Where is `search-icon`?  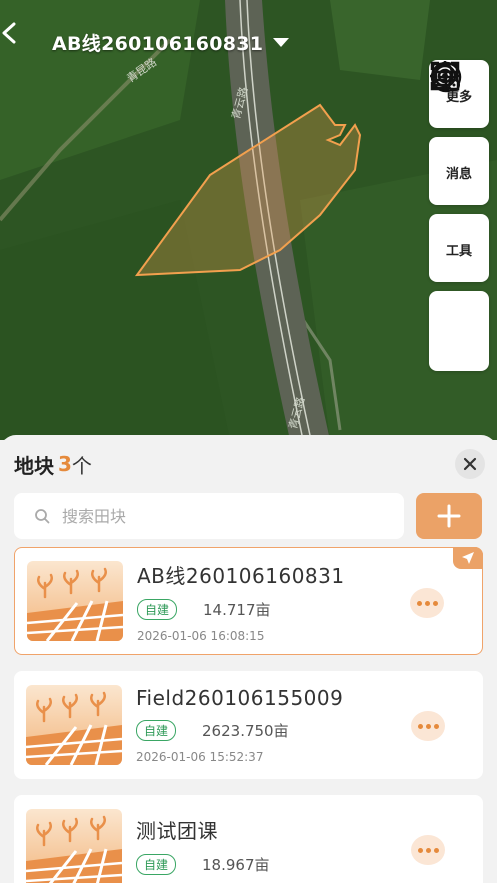 search-icon is located at coordinates (42, 516).